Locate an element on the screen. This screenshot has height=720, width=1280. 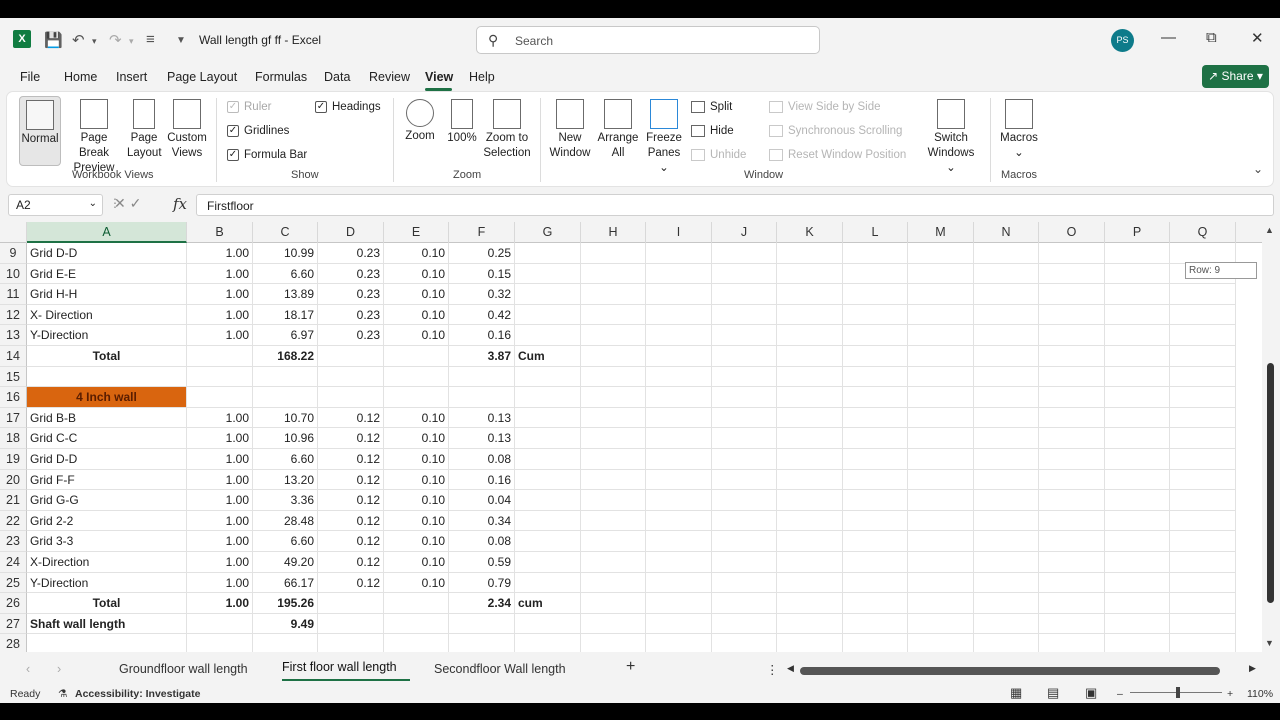
customize-toolbar-icon: ▼ is located at coordinates (181, 40).